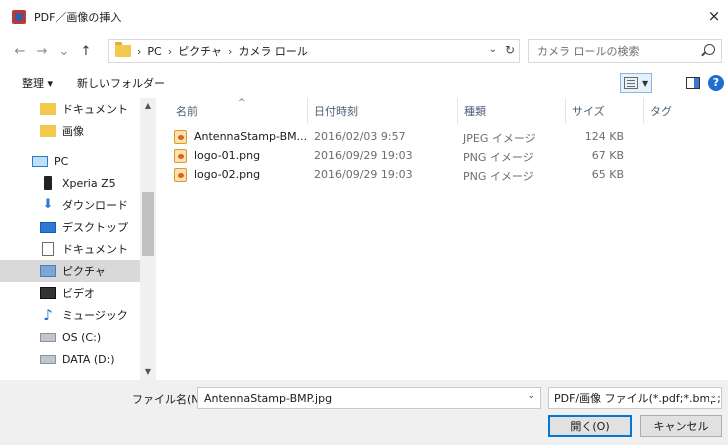 This screenshot has width=728, height=445. I want to click on file-size: 65 KB, so click(607, 174).